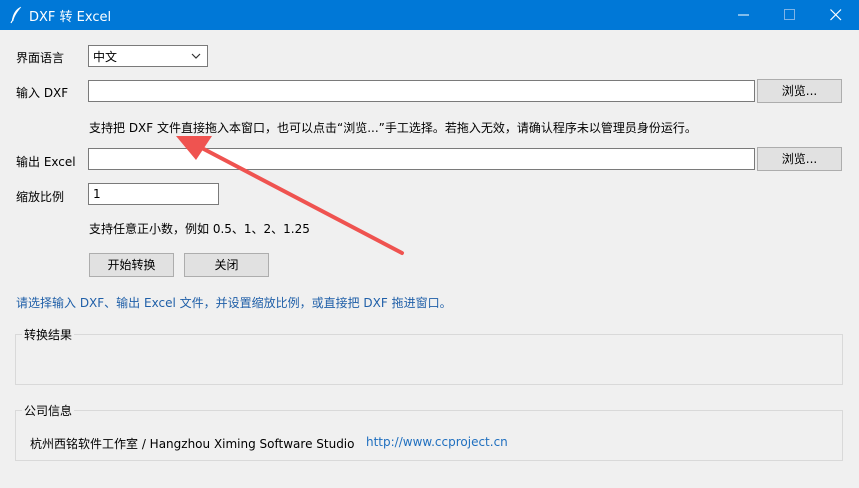 The height and width of the screenshot is (488, 859). Describe the element at coordinates (421, 159) in the screenshot. I see `output-excel-field` at that location.